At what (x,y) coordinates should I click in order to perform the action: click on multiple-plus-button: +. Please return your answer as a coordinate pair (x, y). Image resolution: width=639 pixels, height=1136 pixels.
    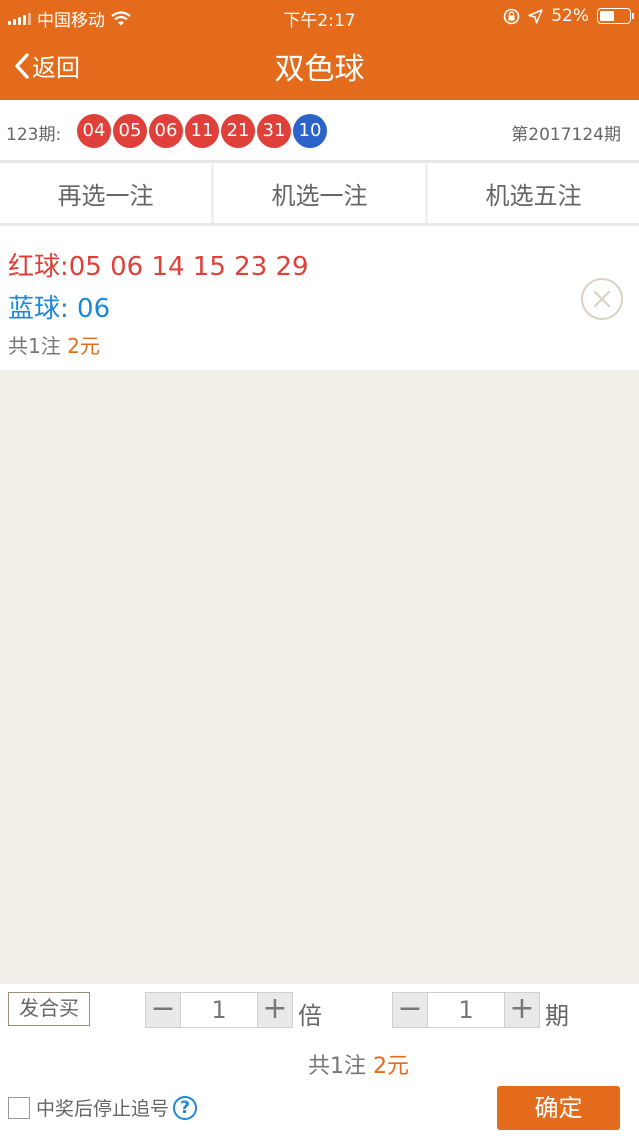
    Looking at the image, I should click on (275, 1010).